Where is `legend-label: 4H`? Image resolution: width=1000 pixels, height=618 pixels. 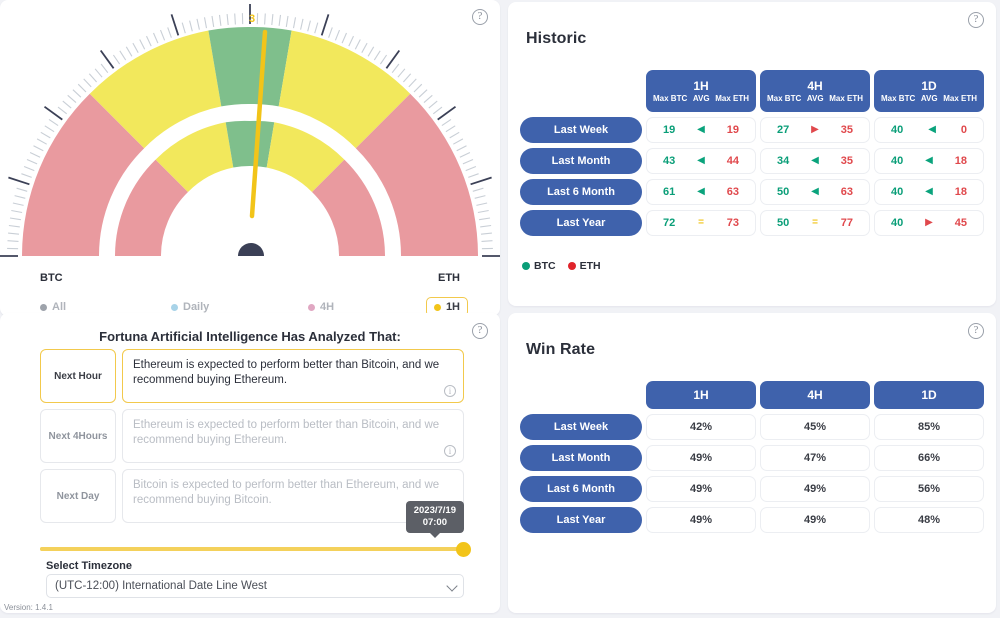 legend-label: 4H is located at coordinates (327, 307).